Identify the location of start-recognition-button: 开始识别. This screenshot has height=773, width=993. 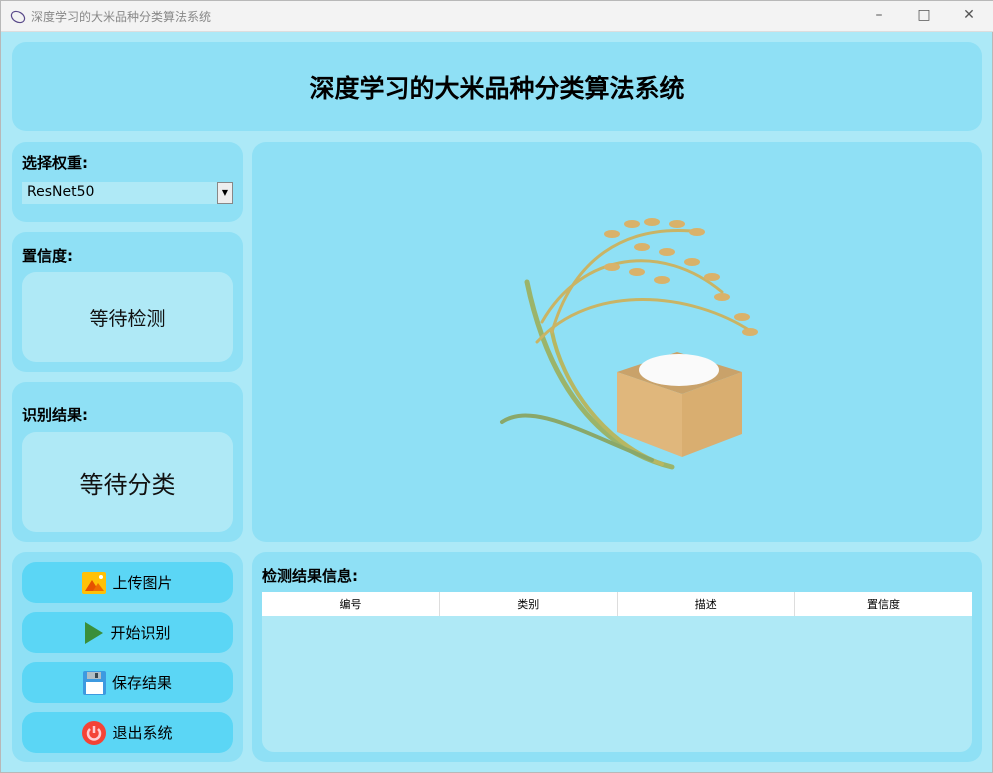
(127, 632).